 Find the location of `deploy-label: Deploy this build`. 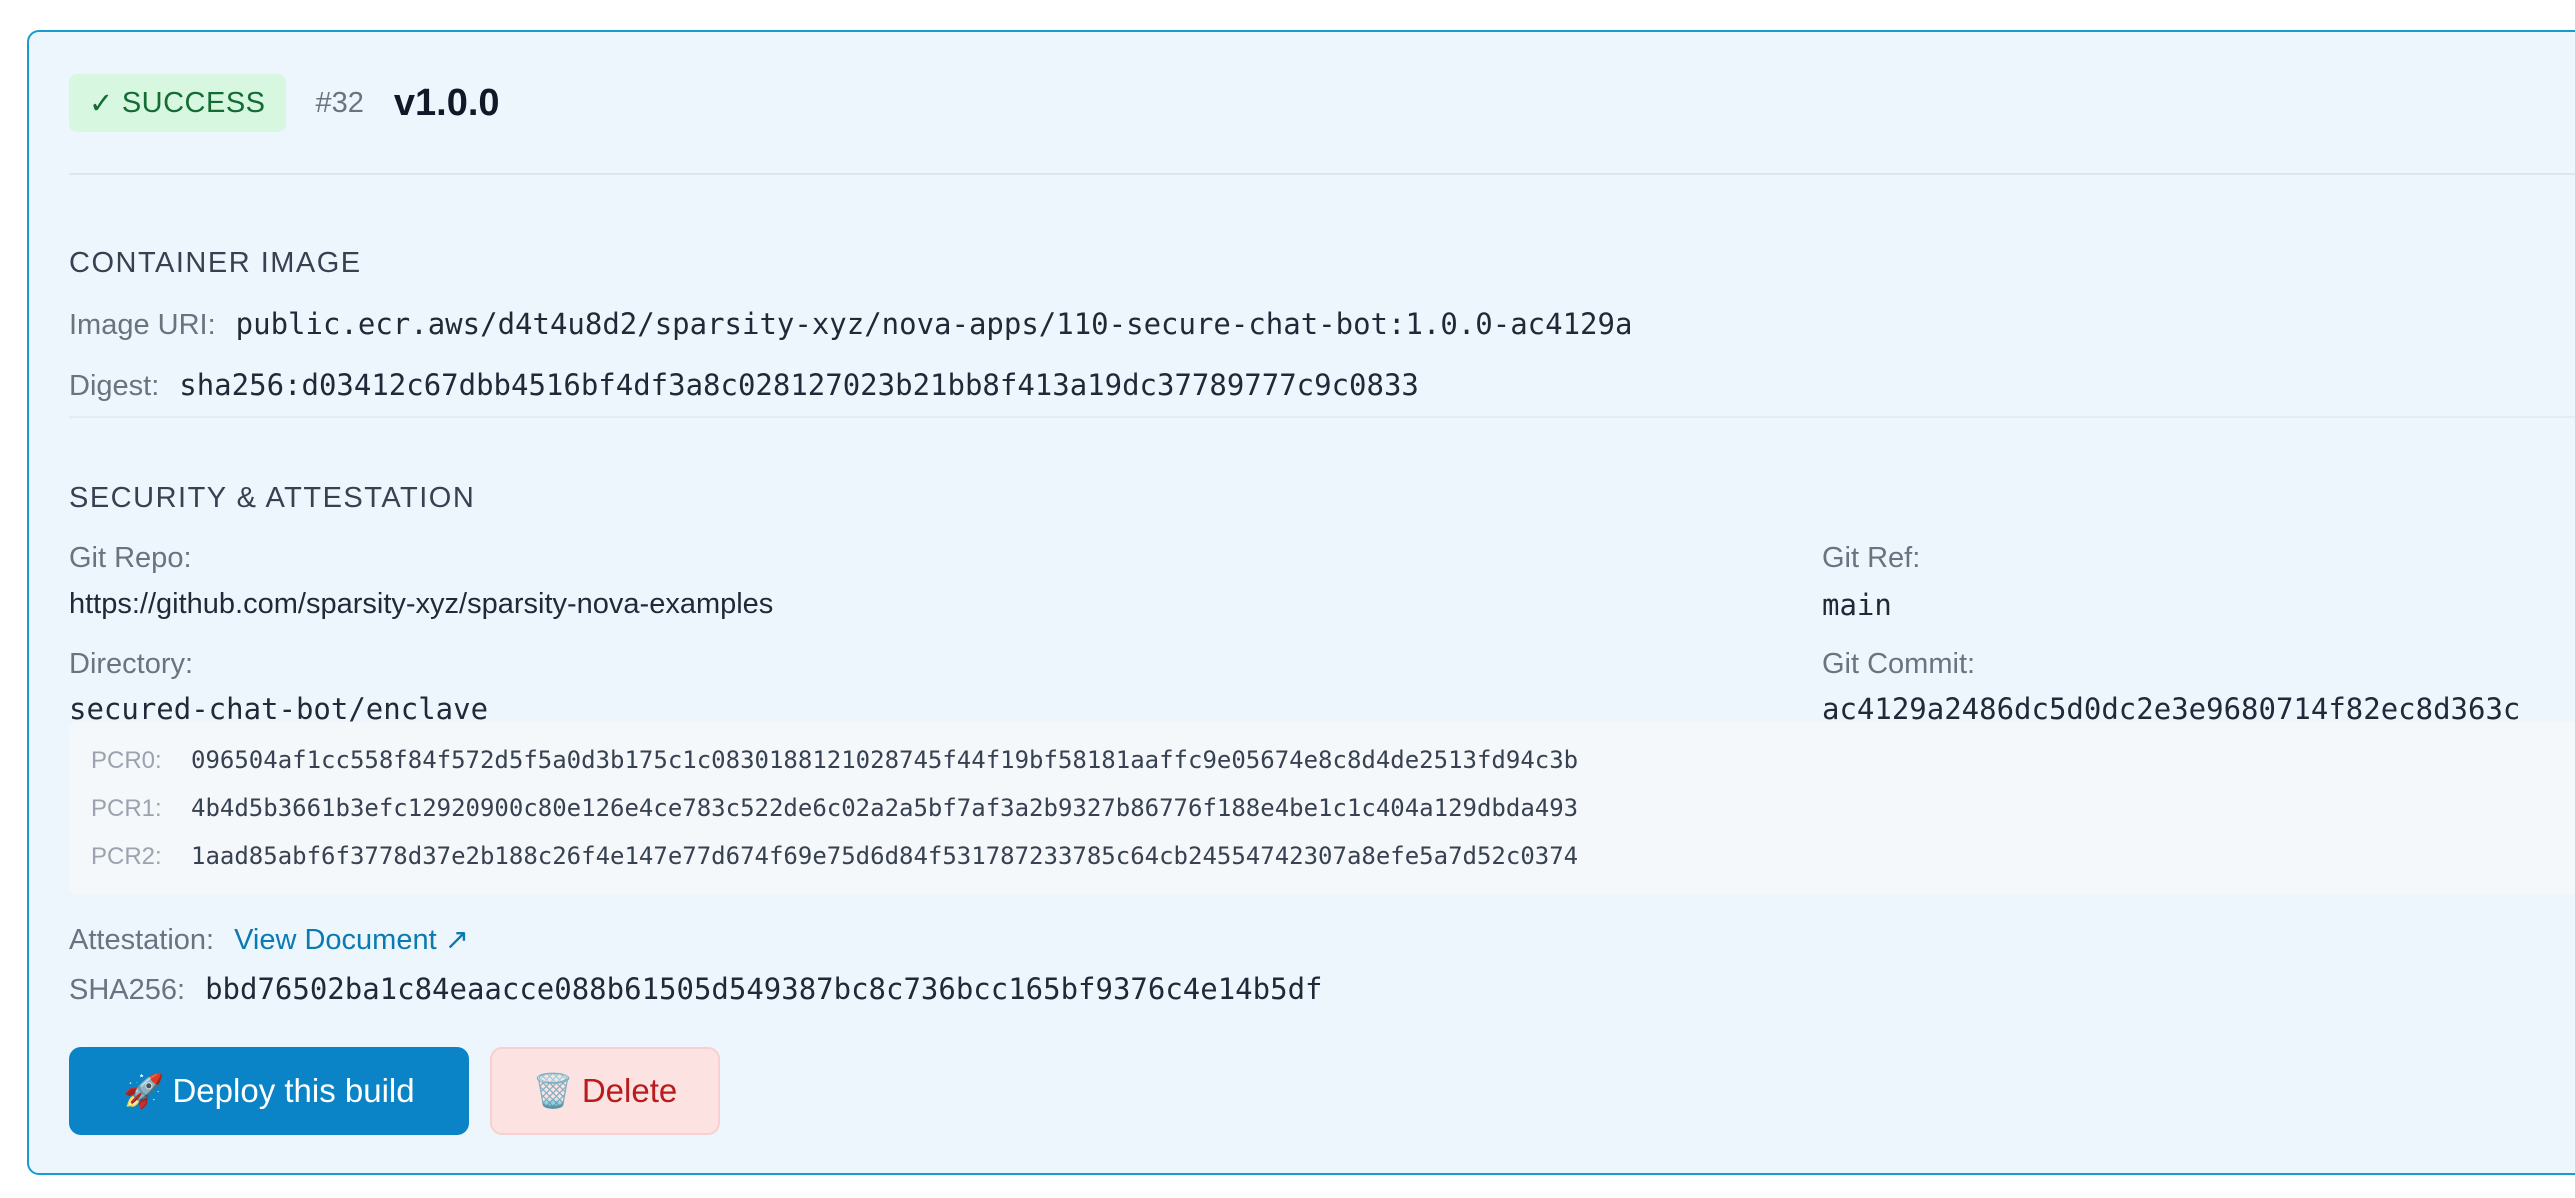

deploy-label: Deploy this build is located at coordinates (293, 1090).